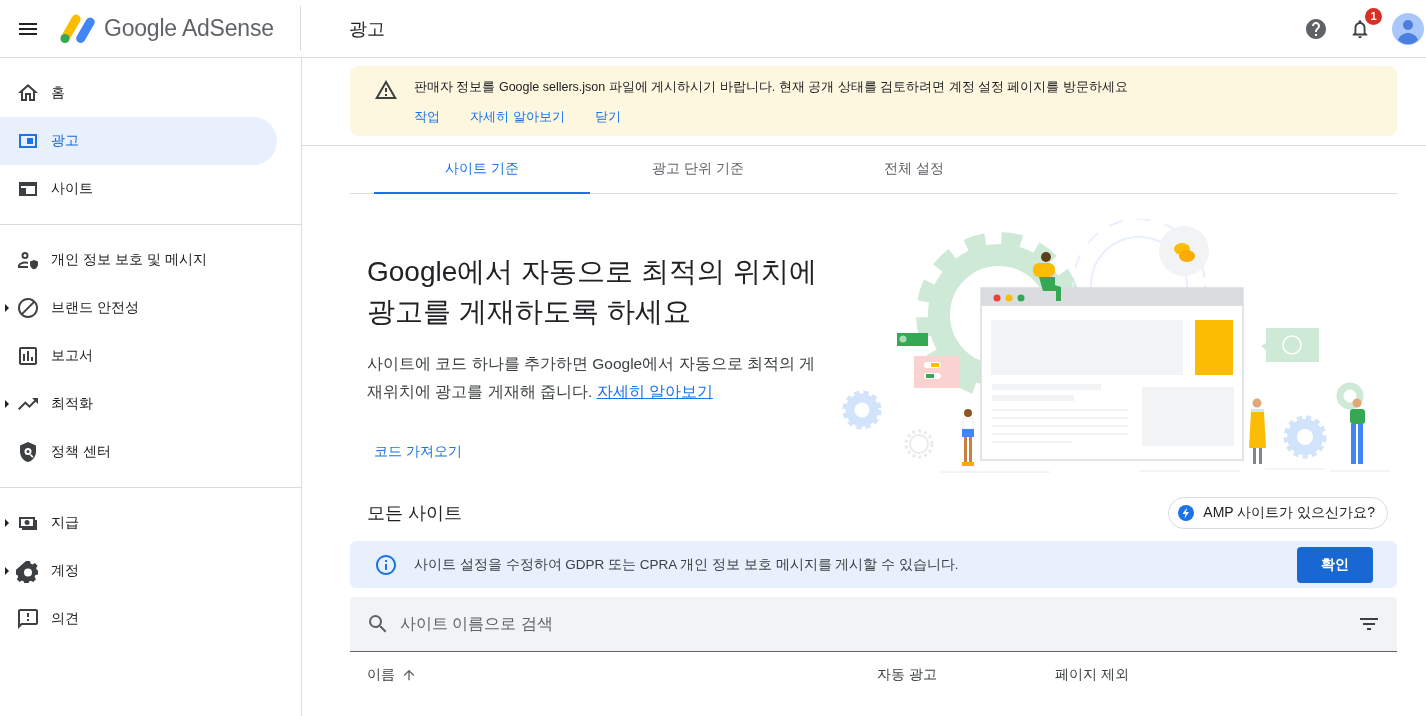 The width and height of the screenshot is (1426, 716). What do you see at coordinates (592, 378) in the screenshot?
I see `hero-description: 사이트에 코드 하나를 추가하면 Google에서 자동으로 최적의 게재위치에 광고를 게재해 줍니다. 자세히 알아보기` at bounding box center [592, 378].